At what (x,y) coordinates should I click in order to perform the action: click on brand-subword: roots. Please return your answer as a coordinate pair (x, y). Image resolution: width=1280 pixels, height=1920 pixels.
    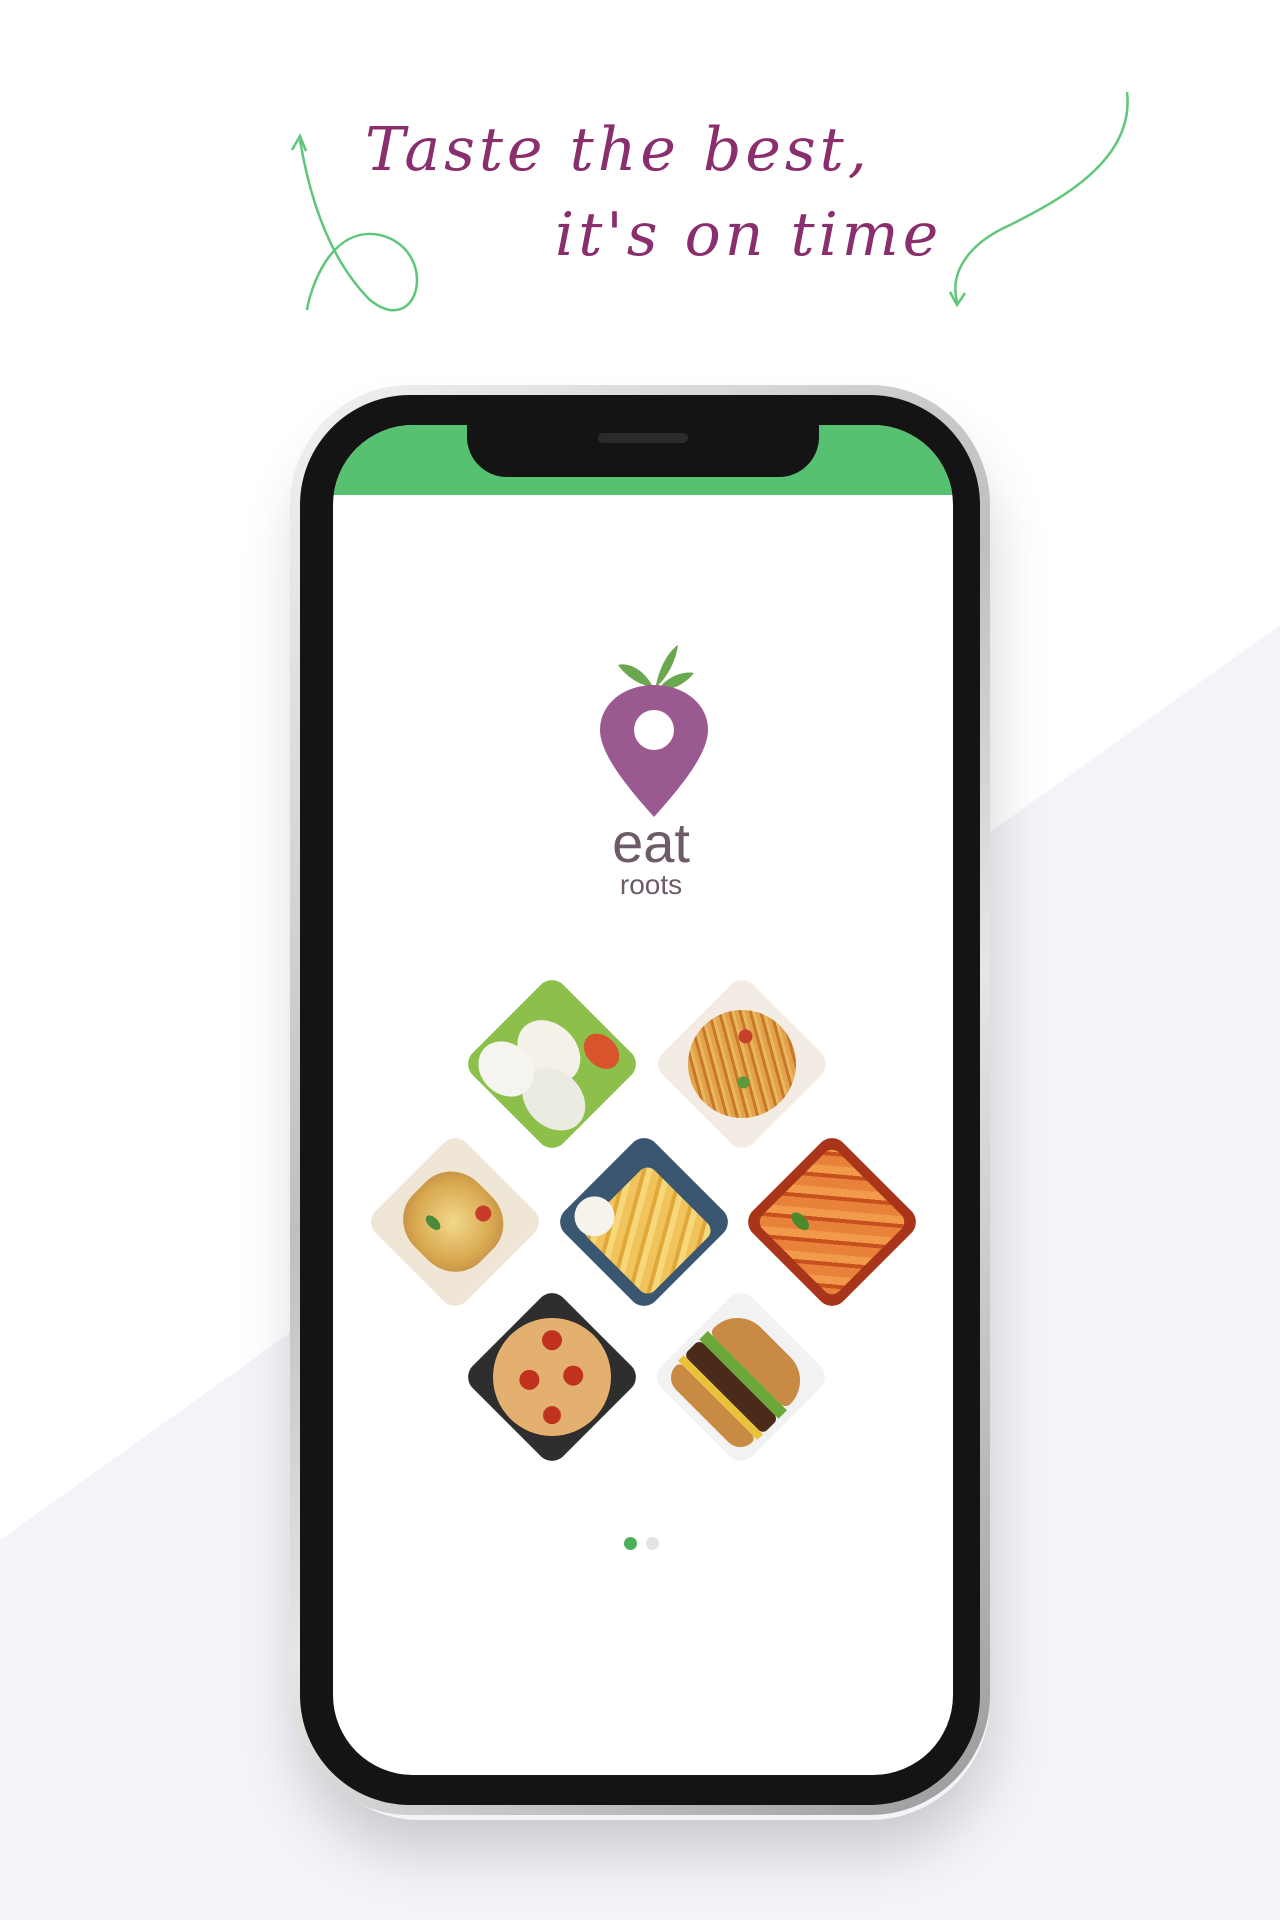
    Looking at the image, I should click on (651, 884).